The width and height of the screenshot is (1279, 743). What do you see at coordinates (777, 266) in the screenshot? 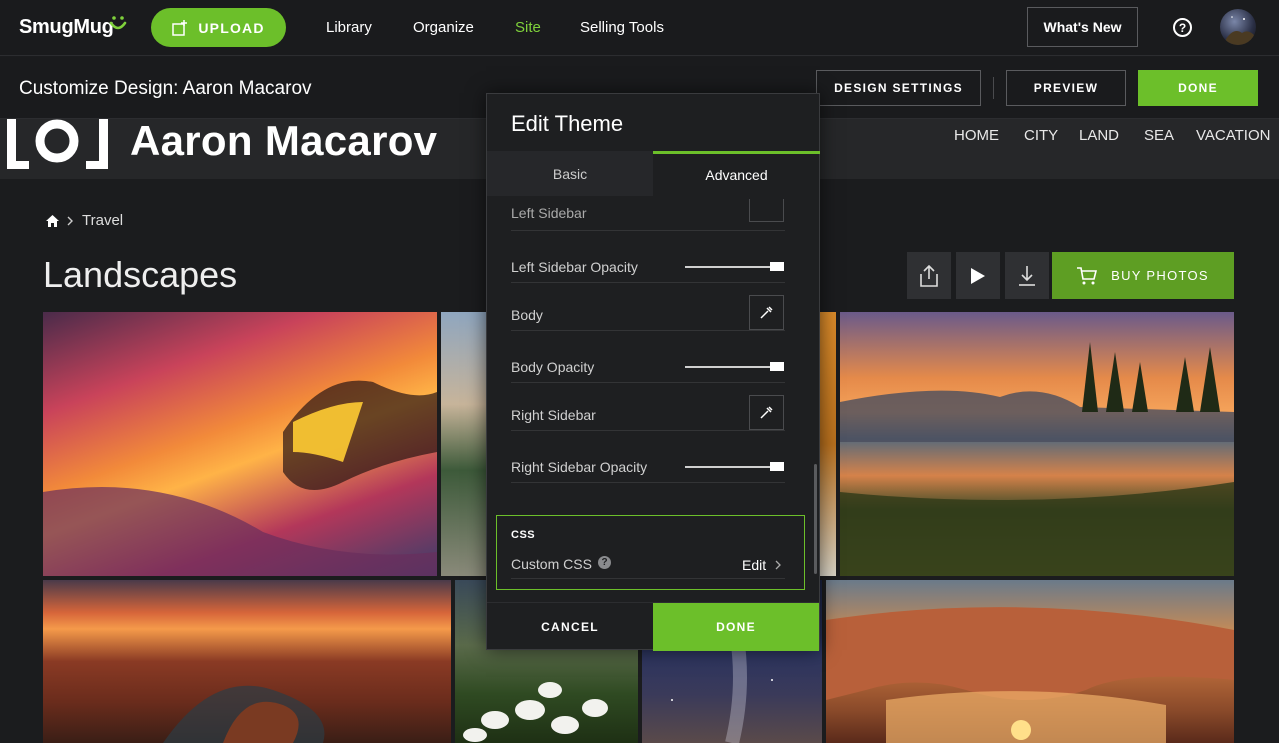
I see `left-sidebar-opacity-handle` at bounding box center [777, 266].